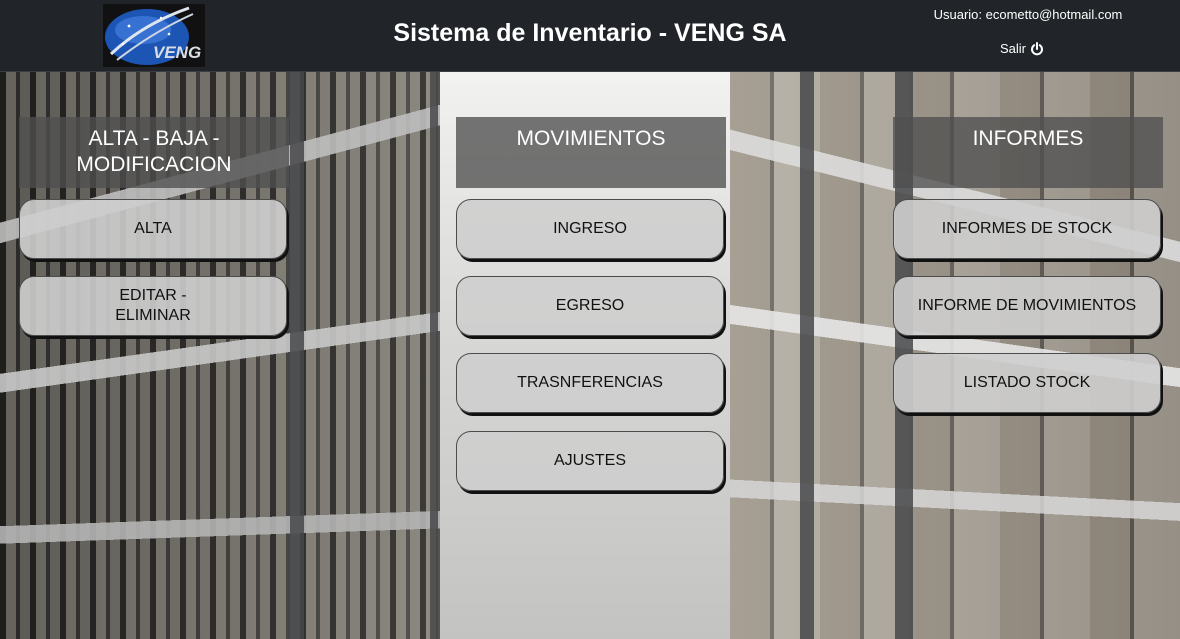 This screenshot has width=1180, height=639. I want to click on alta-button: ALTA, so click(153, 229).